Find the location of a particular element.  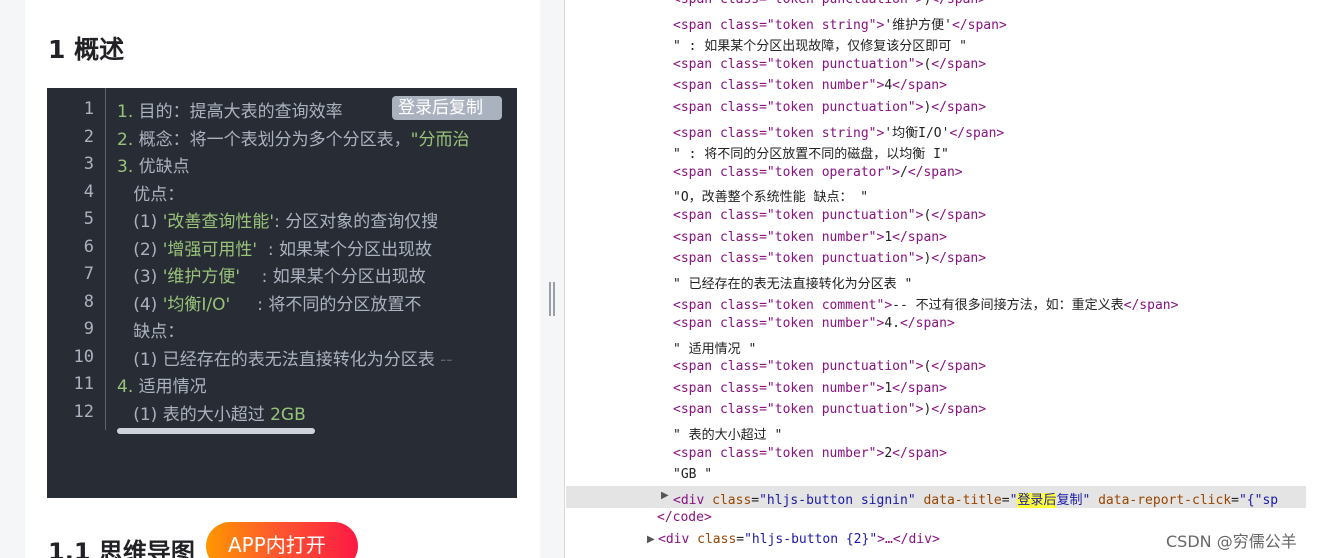

dom-attr-value: "hljs-button {2}" is located at coordinates (811, 539).